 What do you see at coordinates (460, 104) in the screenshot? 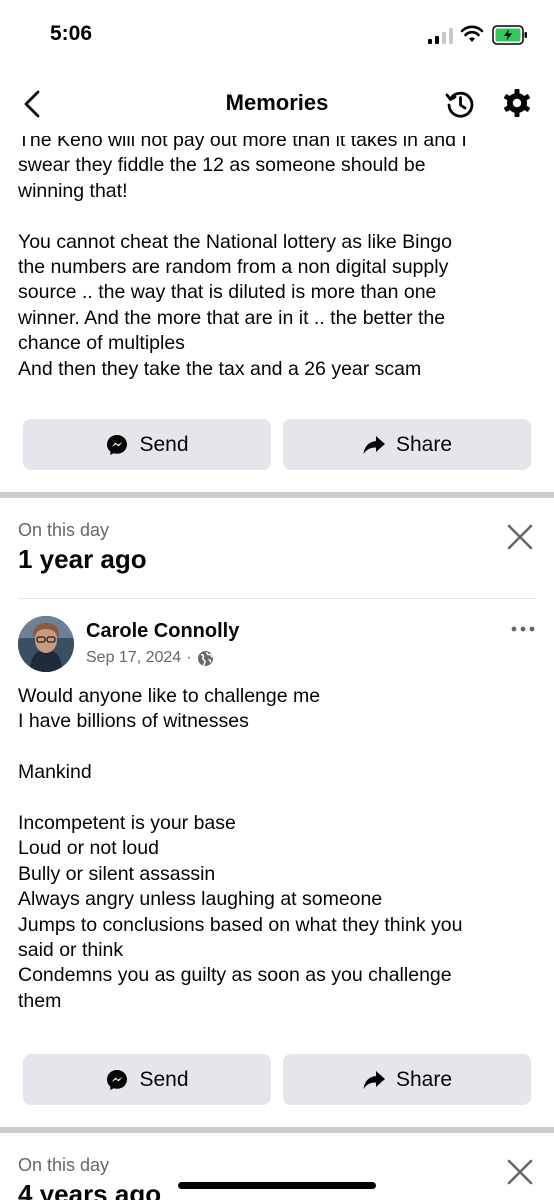
I see `history-icon` at bounding box center [460, 104].